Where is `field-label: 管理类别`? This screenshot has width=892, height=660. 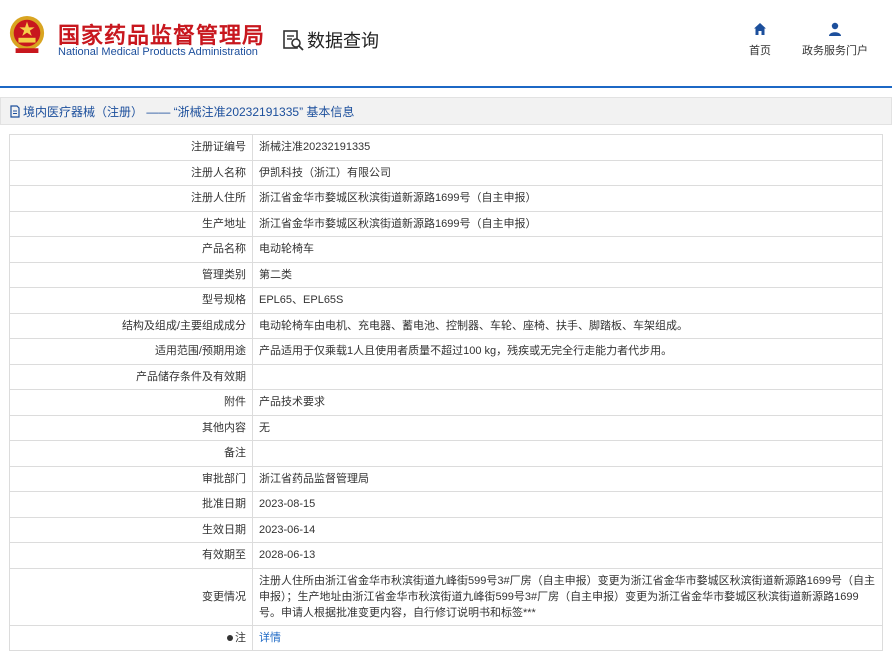
field-label: 管理类别 is located at coordinates (131, 274).